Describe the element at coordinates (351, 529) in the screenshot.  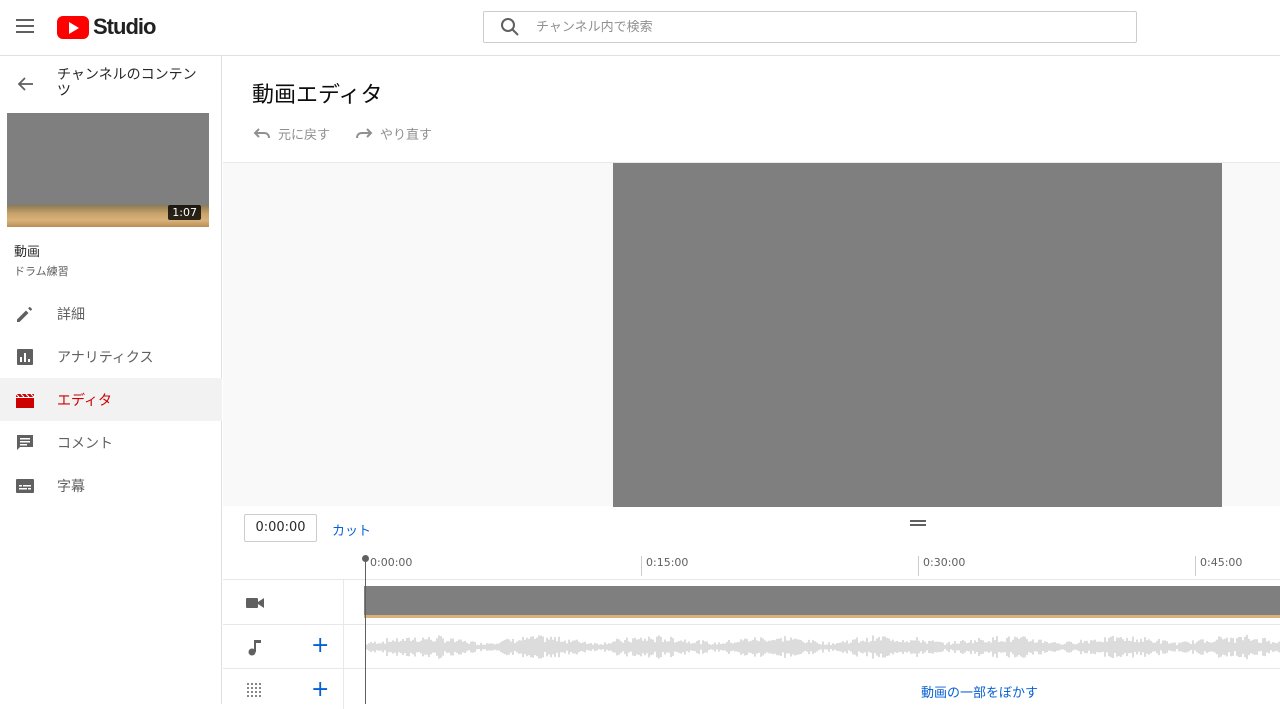
I see `cut-button: カット` at that location.